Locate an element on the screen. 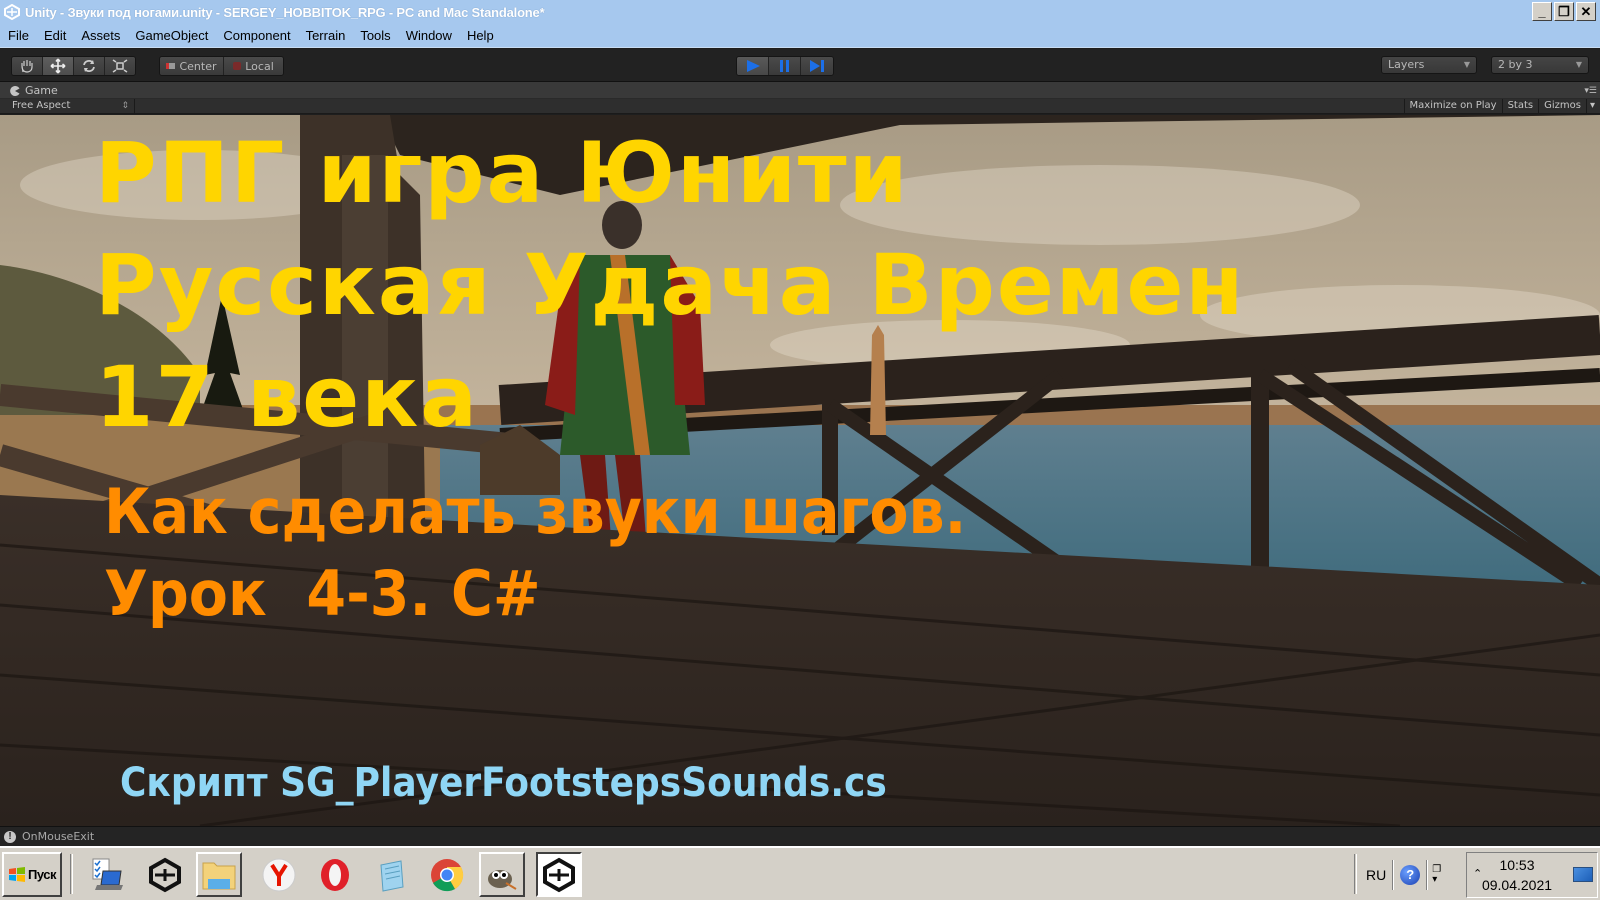 The width and height of the screenshot is (1600, 900). center-pivot-icon is located at coordinates (171, 66).